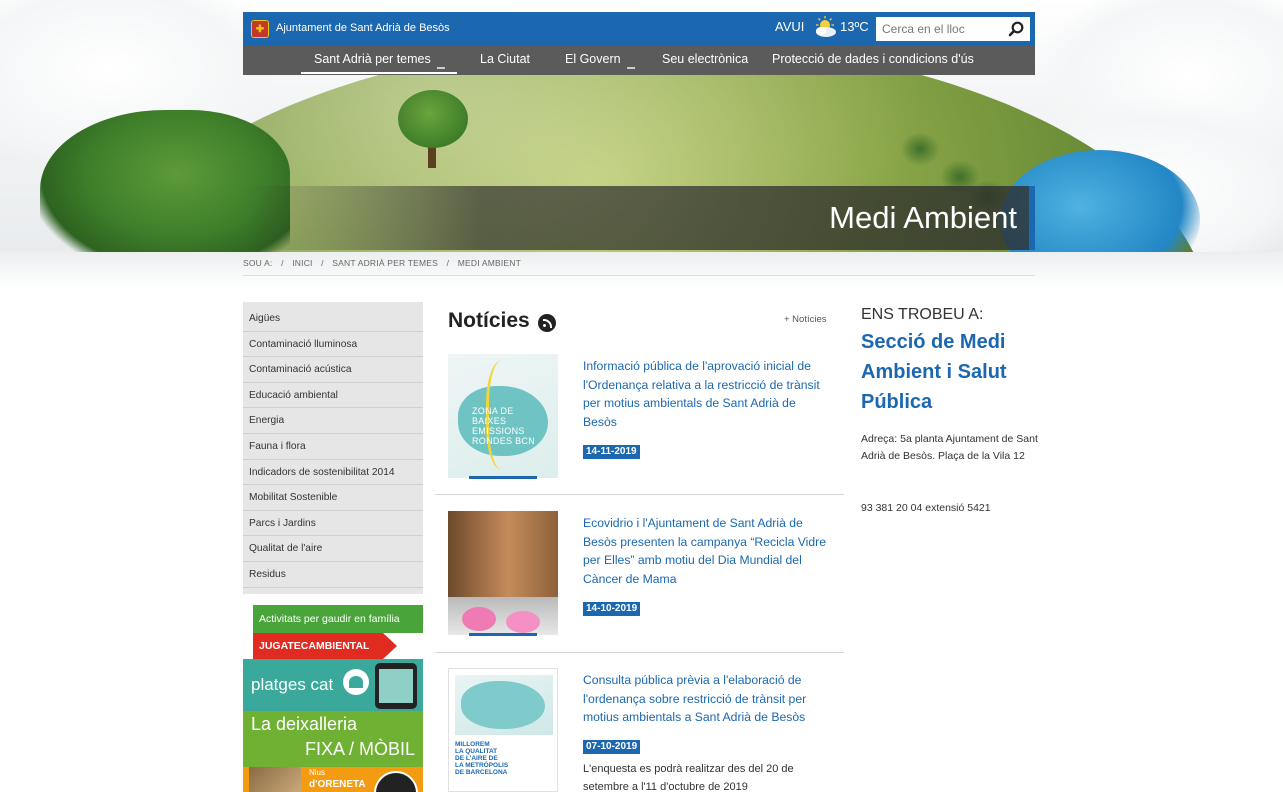 Image resolution: width=1283 pixels, height=792 pixels. What do you see at coordinates (333, 421) in the screenshot?
I see `sidebar-item-energia: Energia` at bounding box center [333, 421].